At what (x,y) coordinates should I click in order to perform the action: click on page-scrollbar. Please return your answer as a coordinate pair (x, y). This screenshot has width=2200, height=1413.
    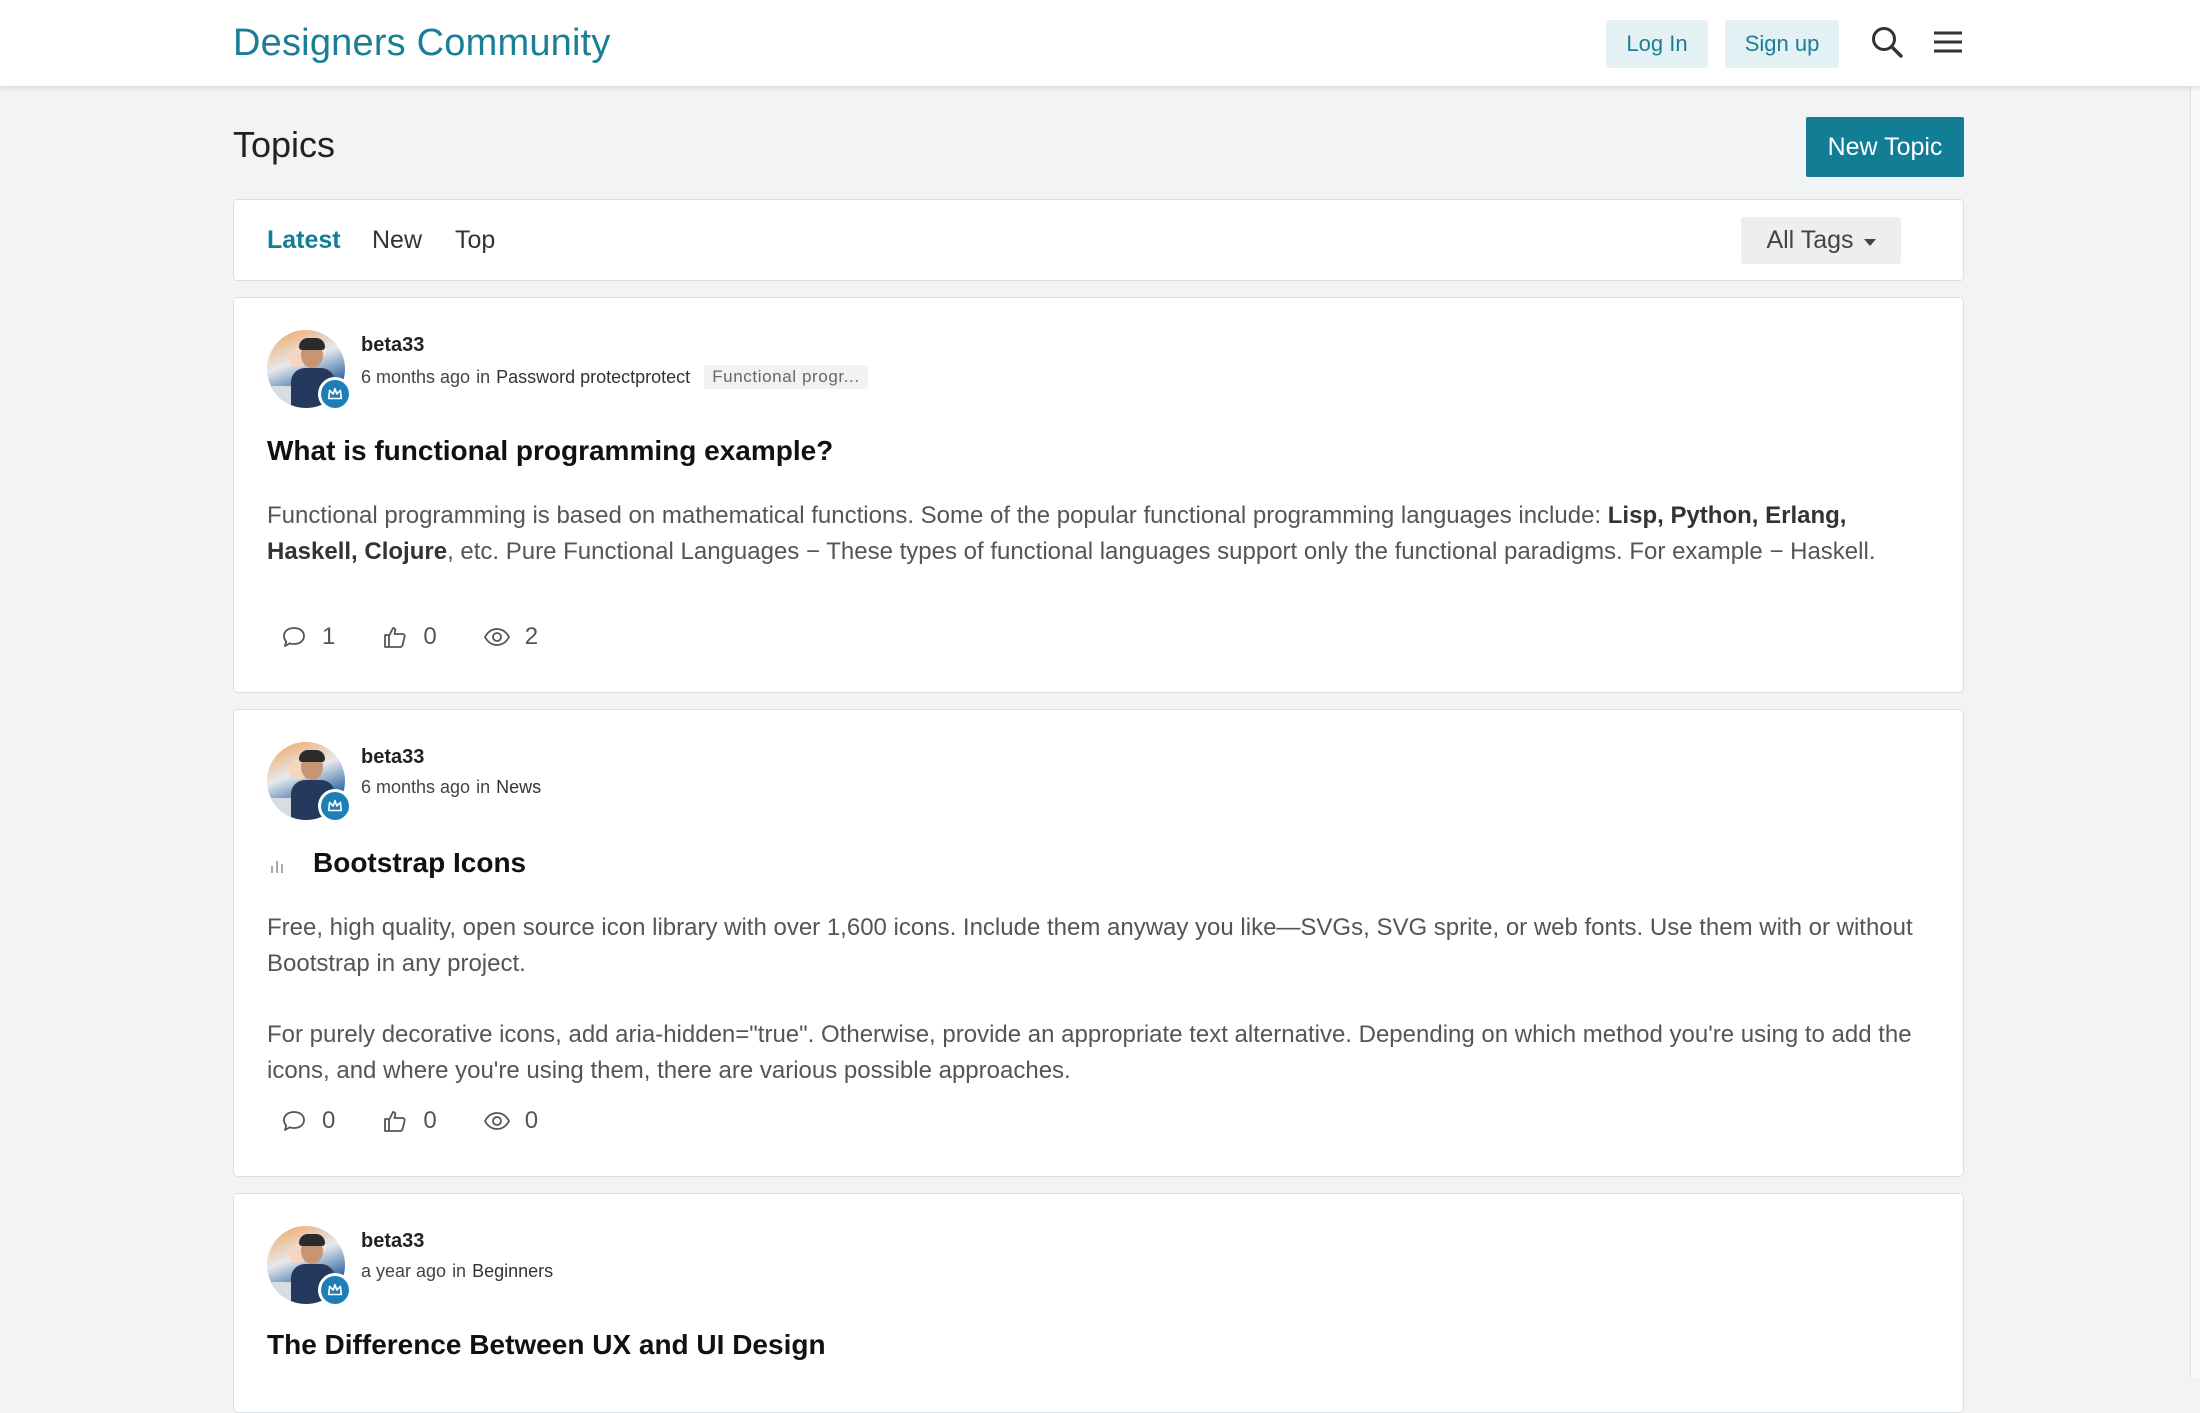
    Looking at the image, I should click on (2195, 688).